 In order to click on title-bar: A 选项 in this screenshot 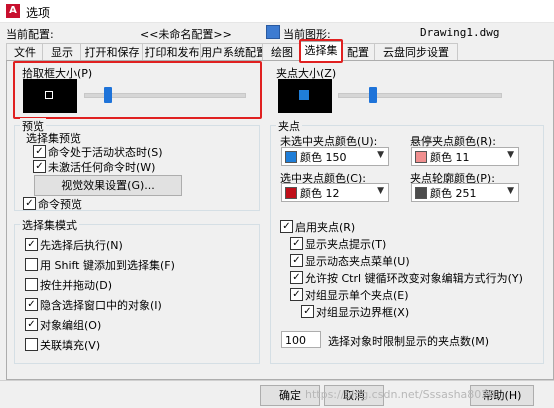, I will do `click(277, 11)`.